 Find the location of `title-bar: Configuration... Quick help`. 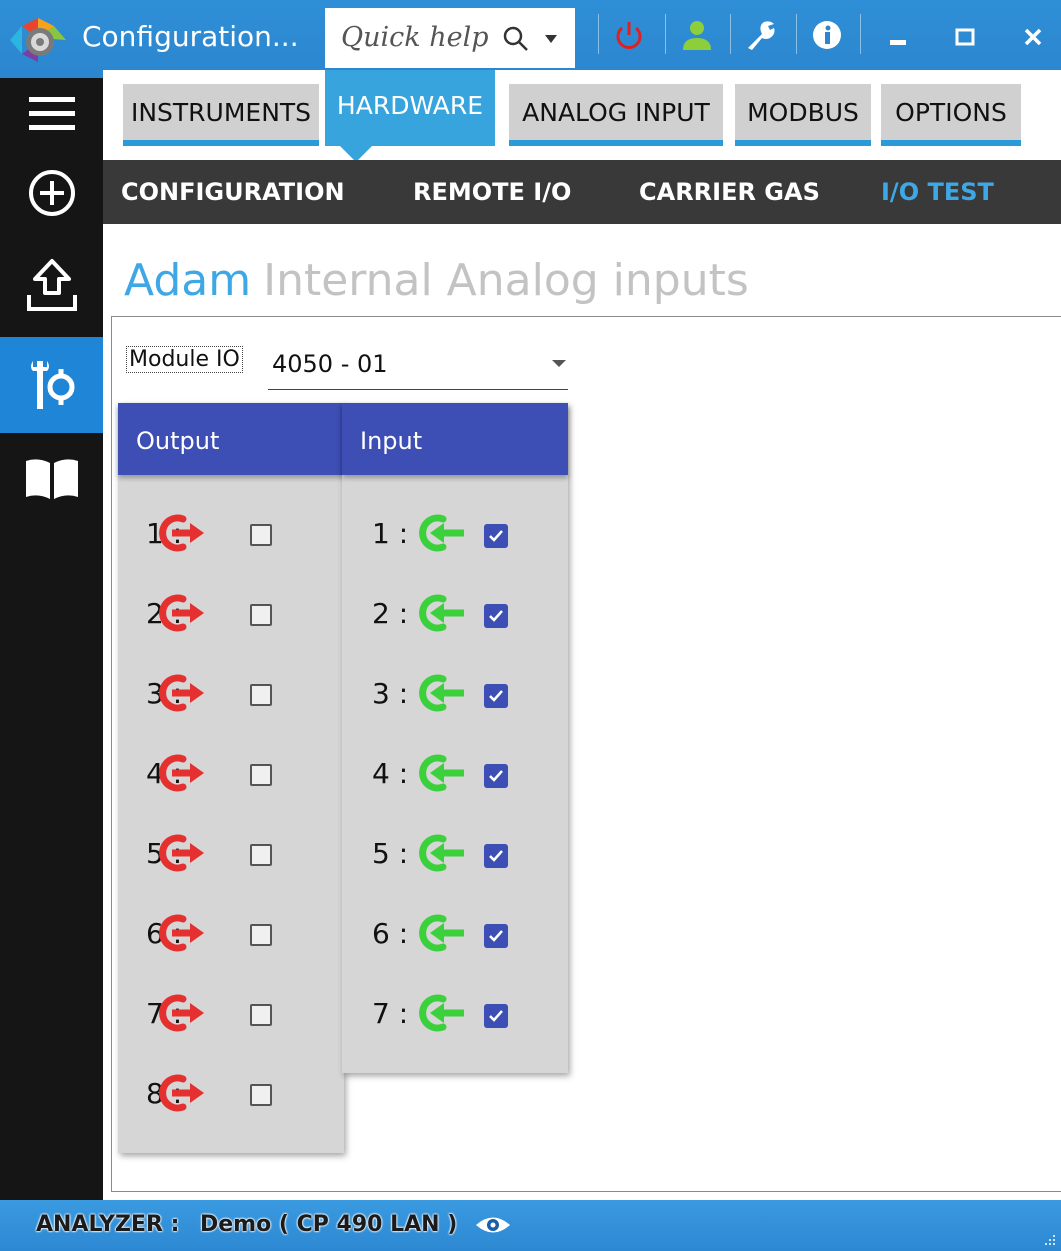

title-bar: Configuration... Quick help is located at coordinates (530, 39).